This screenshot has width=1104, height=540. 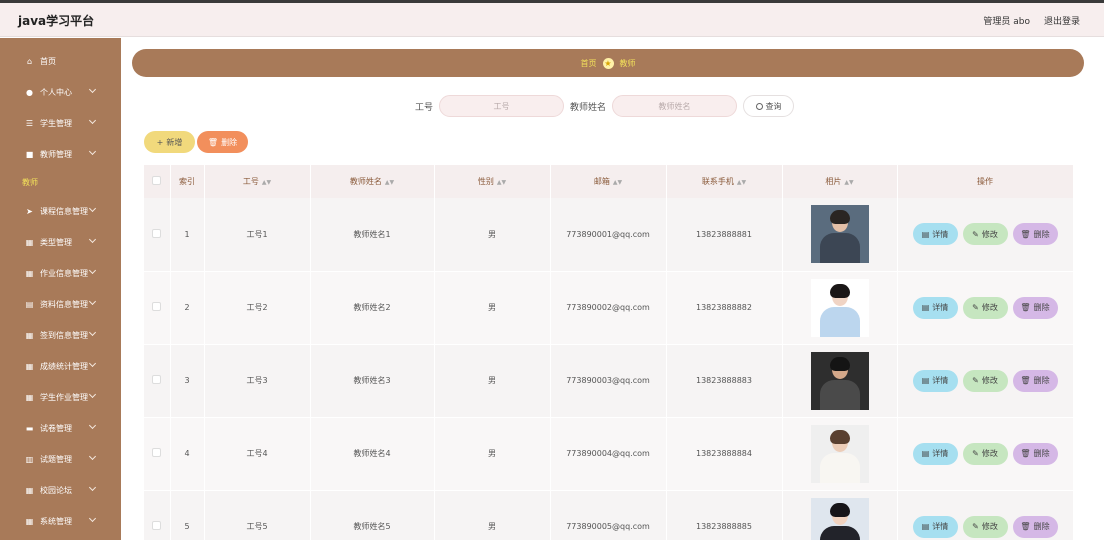 I want to click on add-button: + 新增, so click(x=169, y=142).